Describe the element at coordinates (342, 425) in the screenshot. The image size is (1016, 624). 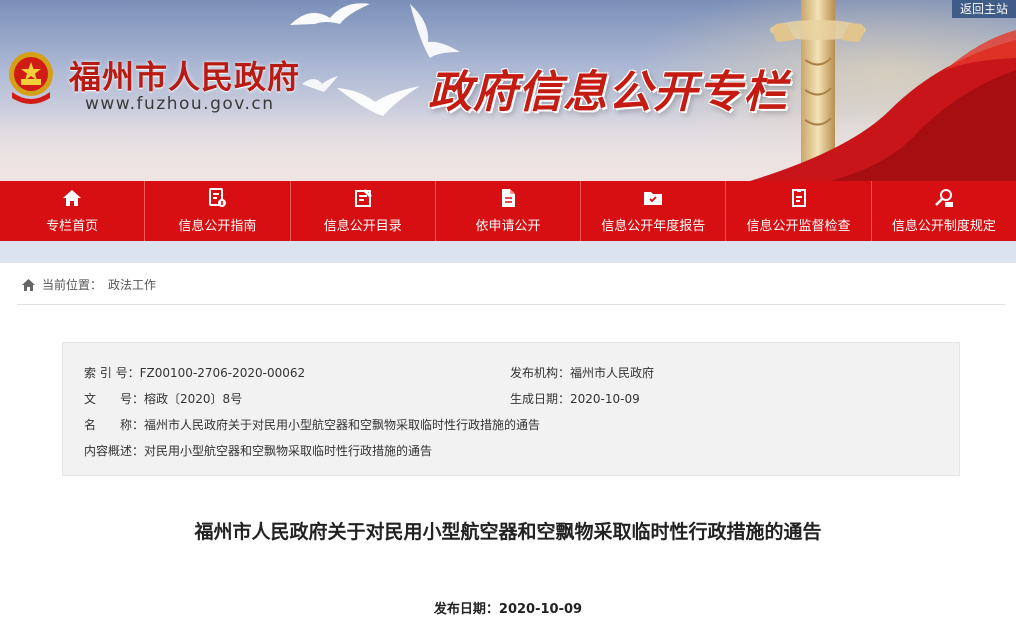
I see `meta-value: 福州市人民政府关于对民用小型航空器和空飘物采取临时性行政措施的通告` at that location.